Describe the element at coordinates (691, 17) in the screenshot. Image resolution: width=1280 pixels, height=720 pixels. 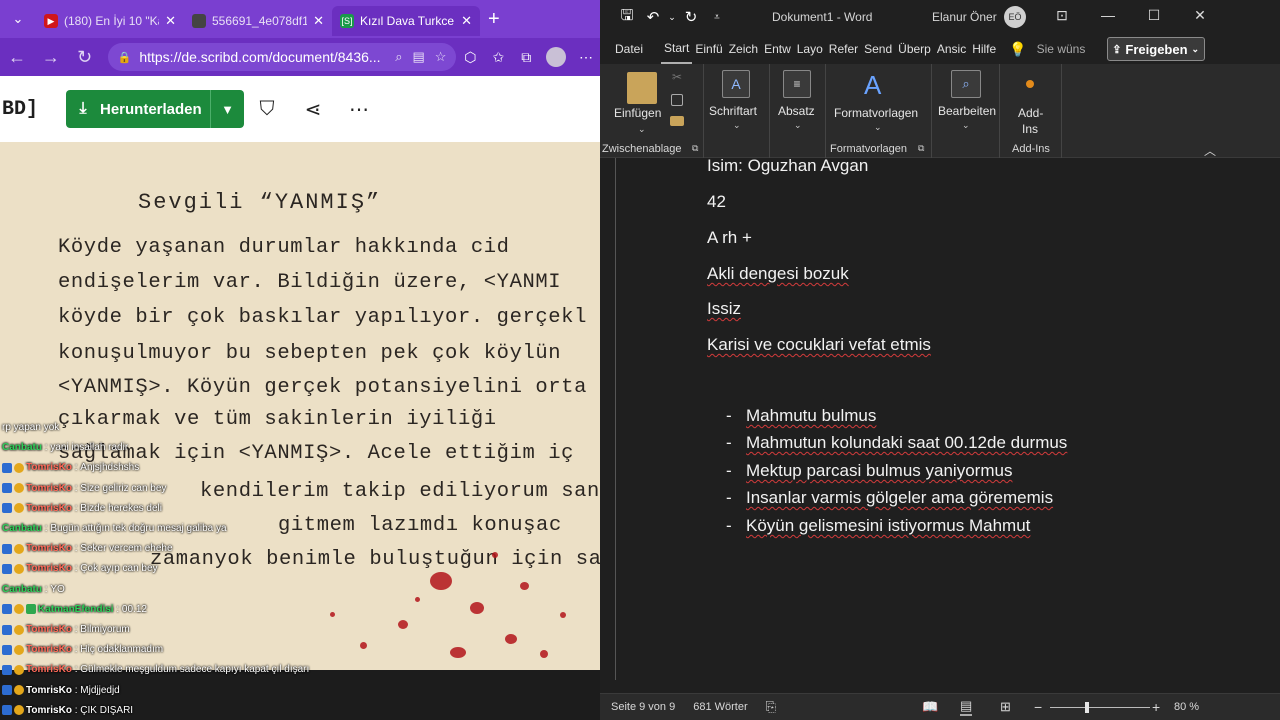
I see `redo-icon: ↻` at that location.